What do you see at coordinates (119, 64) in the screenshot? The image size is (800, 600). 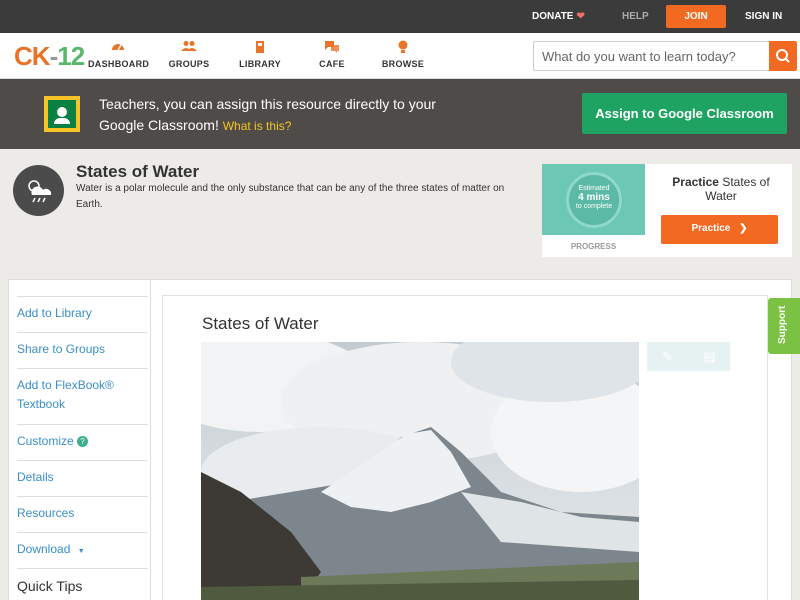 I see `nav-label: DASHBOARD` at bounding box center [119, 64].